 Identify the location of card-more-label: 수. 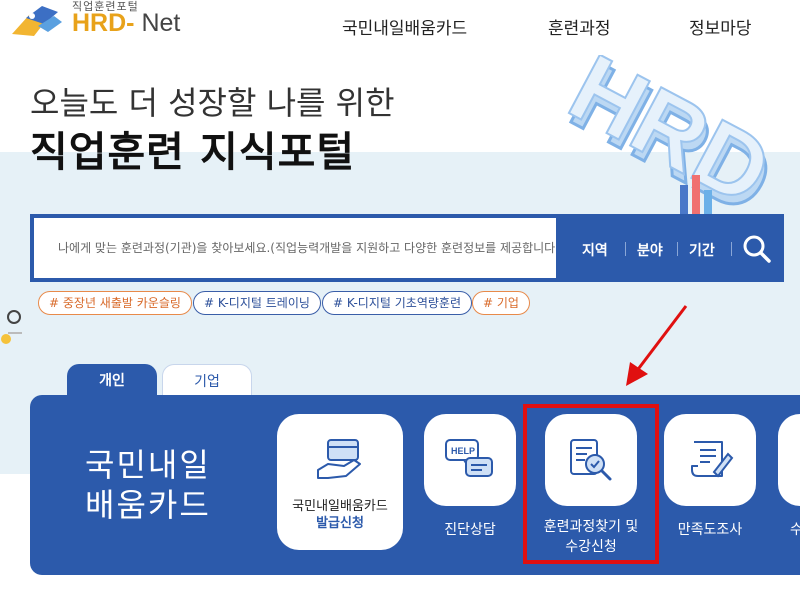
(795, 530).